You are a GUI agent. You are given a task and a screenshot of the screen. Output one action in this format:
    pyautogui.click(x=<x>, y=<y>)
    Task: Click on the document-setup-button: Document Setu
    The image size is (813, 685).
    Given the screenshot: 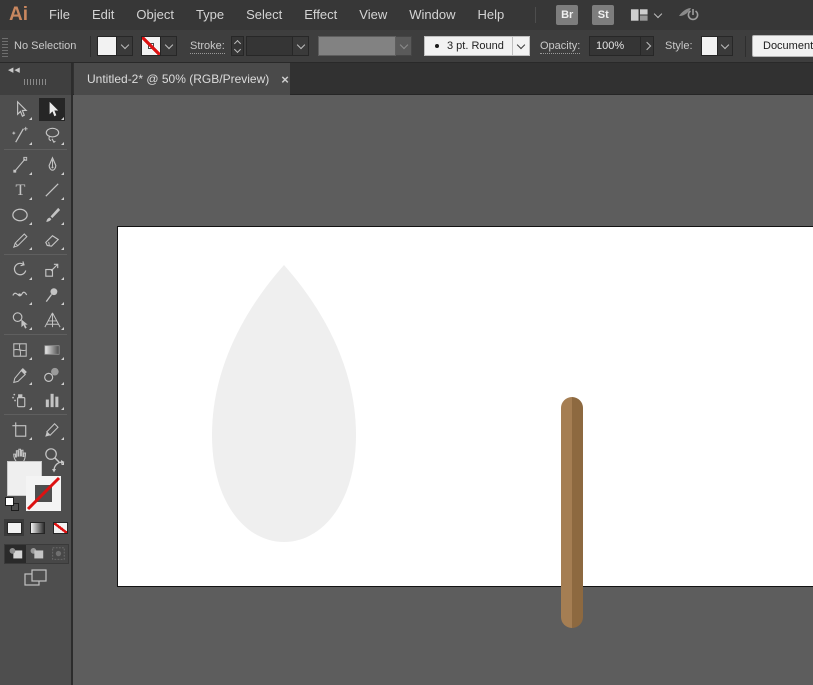 What is the action you would take?
    pyautogui.click(x=782, y=46)
    